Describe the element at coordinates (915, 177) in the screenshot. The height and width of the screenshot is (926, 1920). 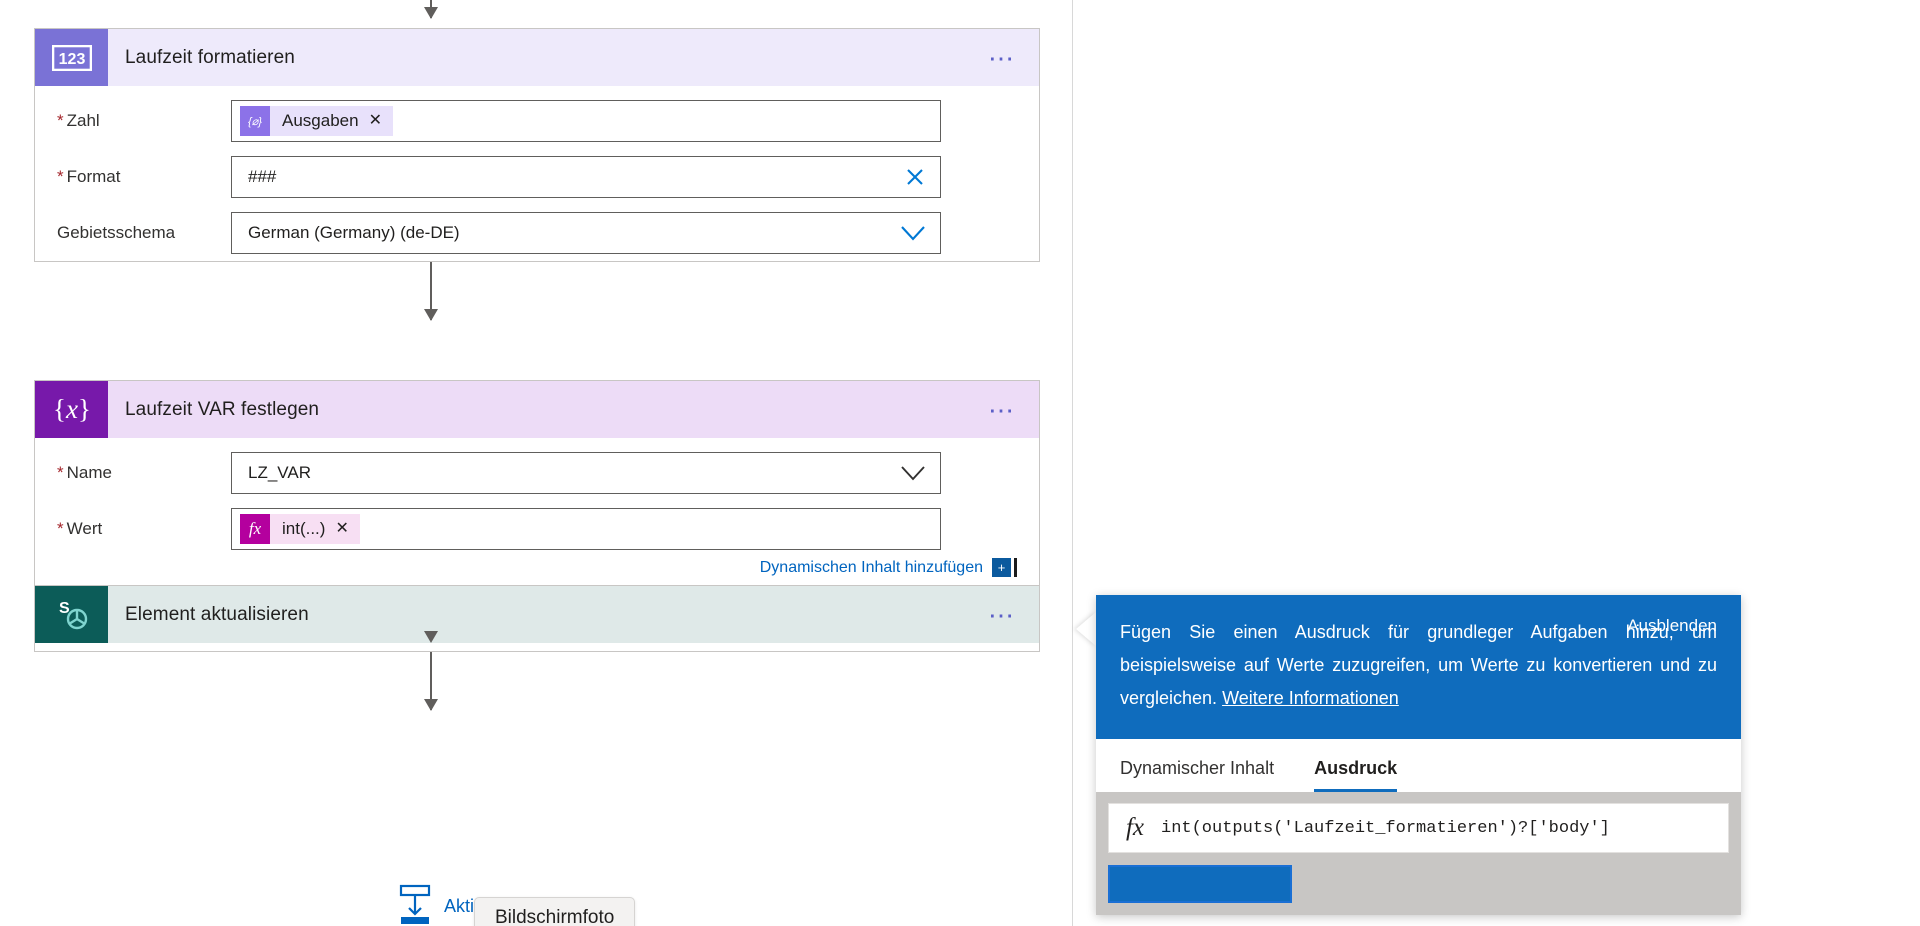
I see `clear-x-icon` at that location.